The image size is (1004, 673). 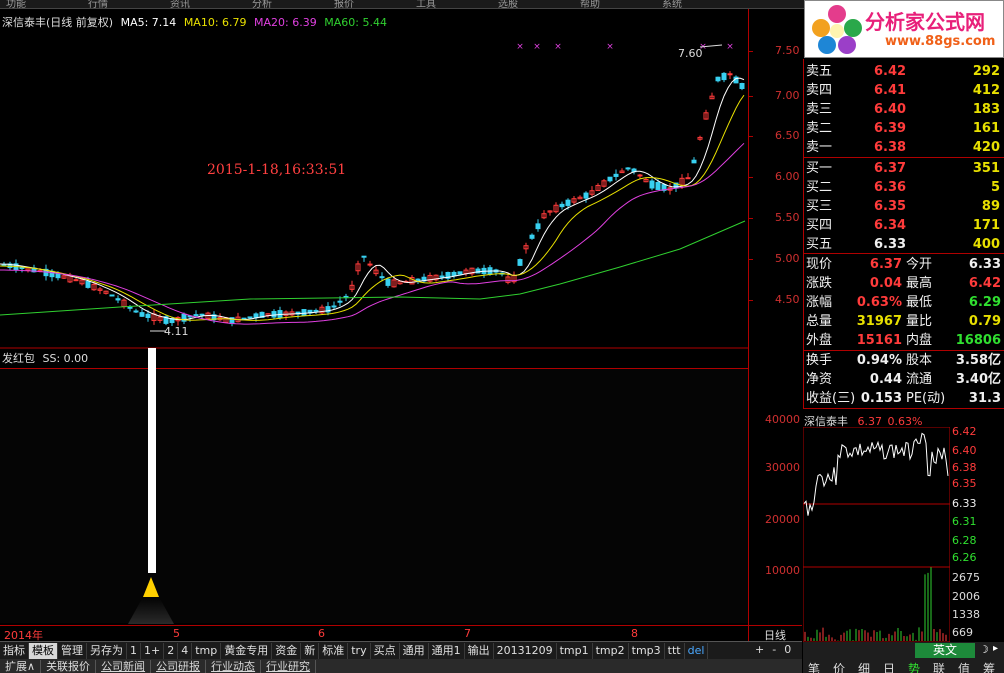 I want to click on template-tab: tmp, so click(x=207, y=650).